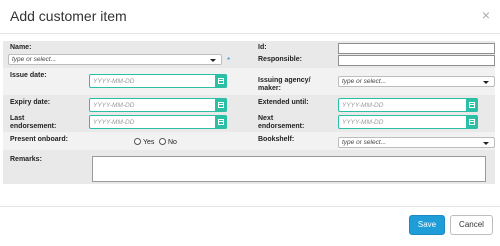  I want to click on next-endorsement-picker: YYYY-MM-DD, so click(408, 122).